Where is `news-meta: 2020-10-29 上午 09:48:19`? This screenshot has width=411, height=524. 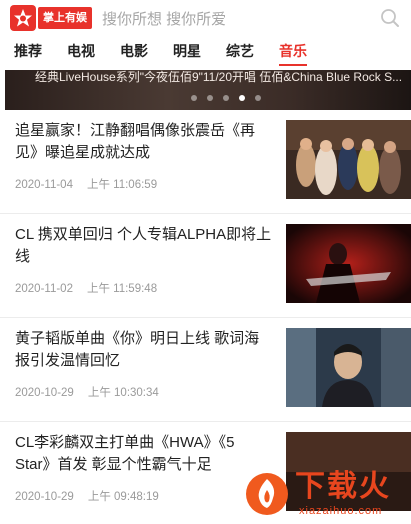
news-meta: 2020-10-29 上午 09:48:19 is located at coordinates (87, 496).